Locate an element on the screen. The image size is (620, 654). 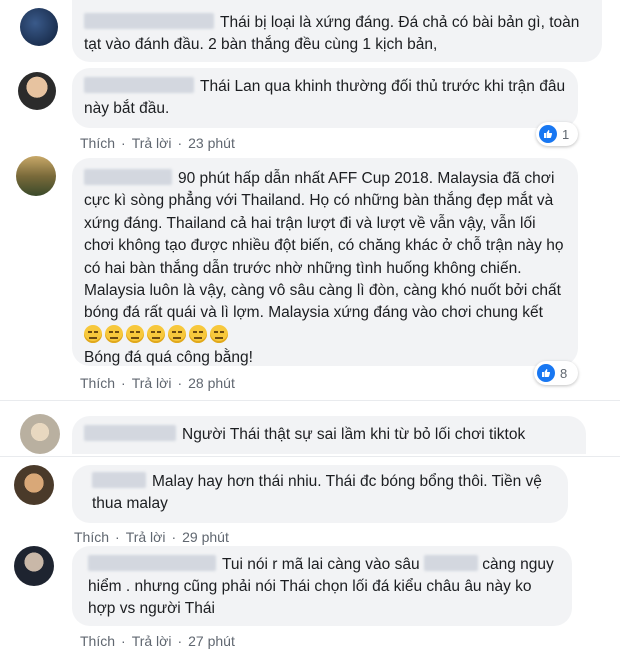
comment-actions: Thích · Trả lời · 27 phút is located at coordinates (160, 641).